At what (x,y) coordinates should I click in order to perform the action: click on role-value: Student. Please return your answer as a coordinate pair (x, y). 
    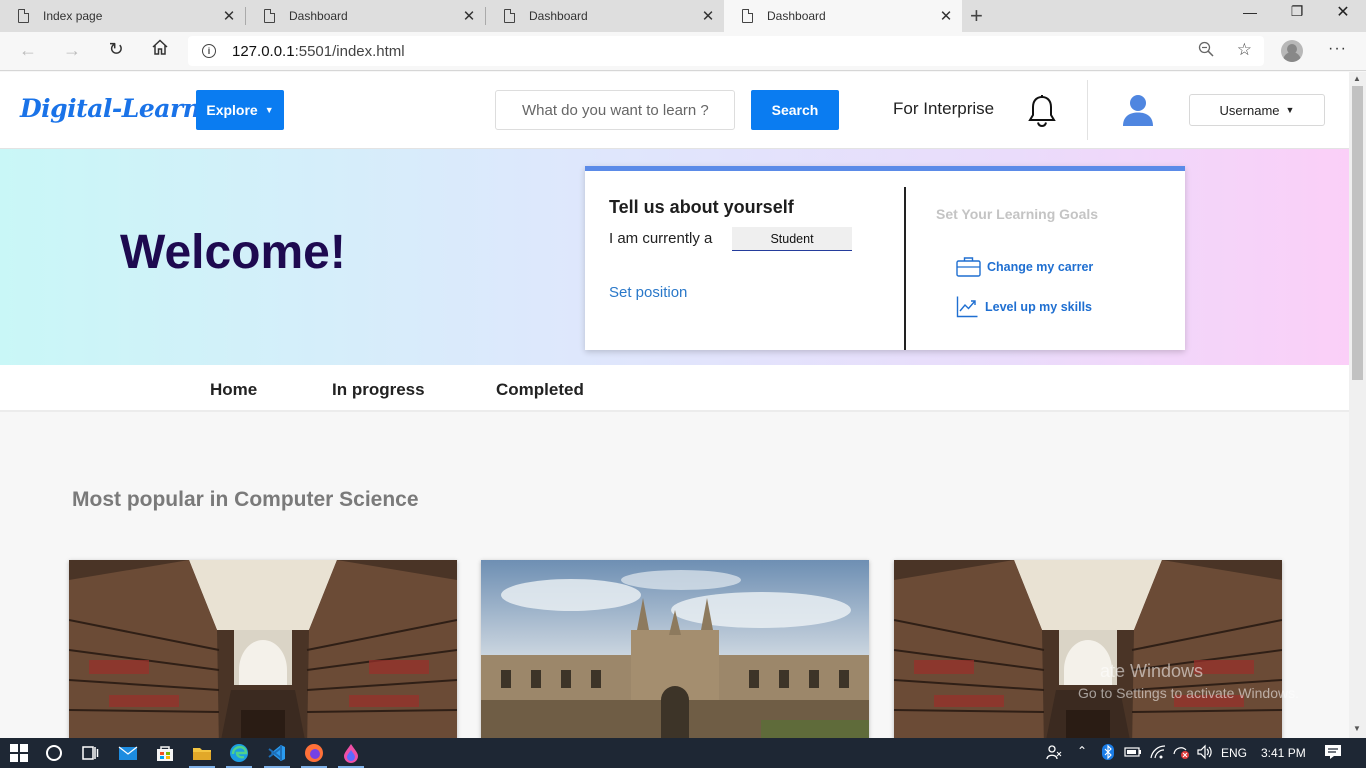
    Looking at the image, I should click on (792, 238).